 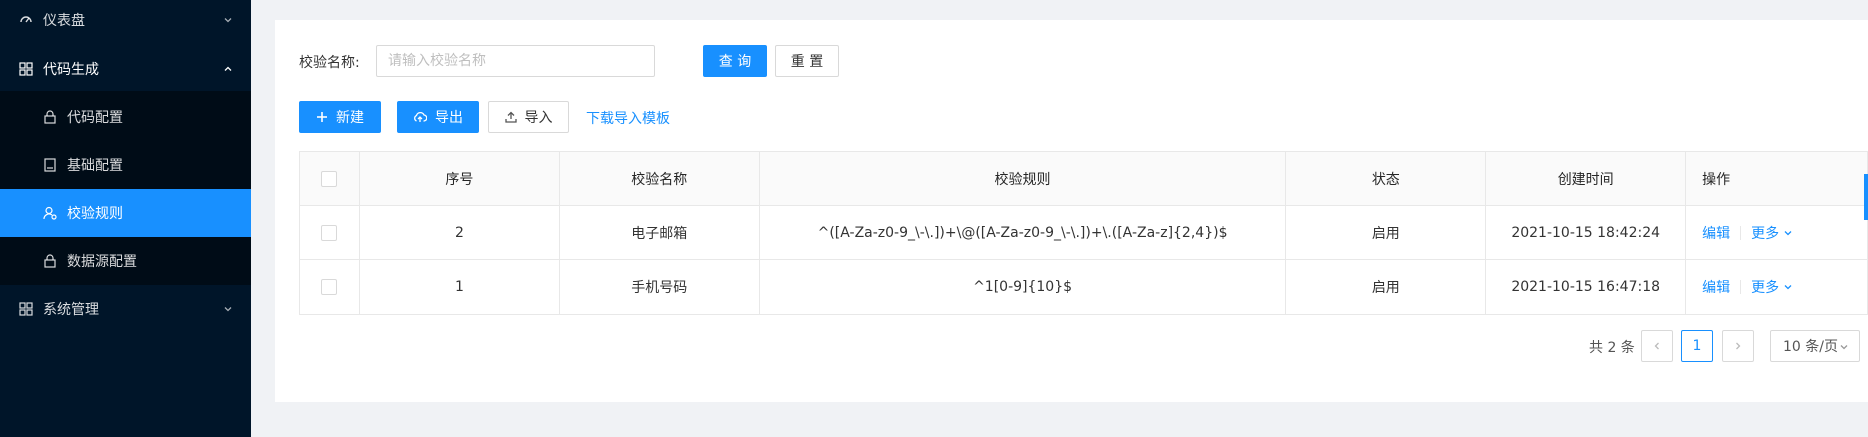 What do you see at coordinates (515, 61) in the screenshot?
I see `search-input` at bounding box center [515, 61].